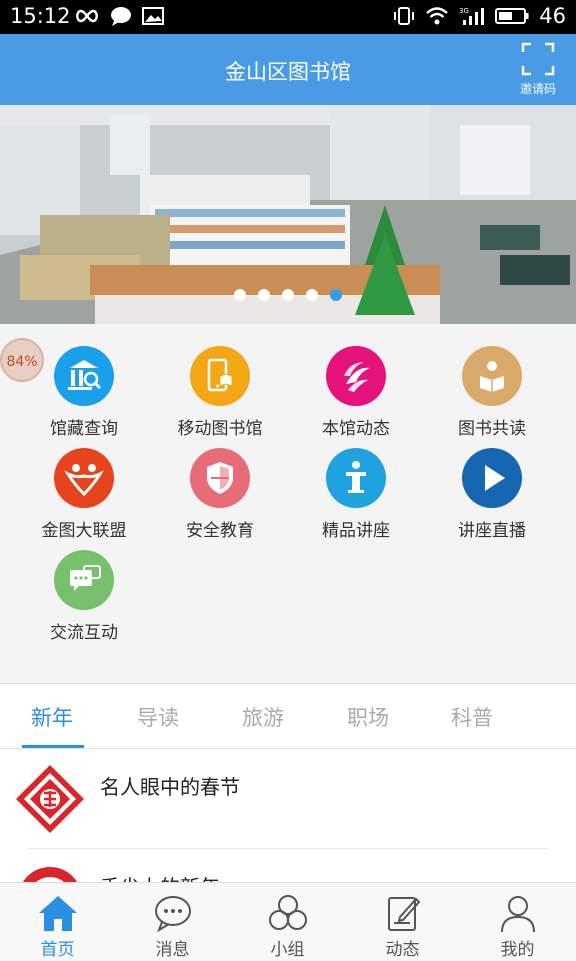 The height and width of the screenshot is (961, 576). I want to click on nav-label: 消息, so click(172, 950).